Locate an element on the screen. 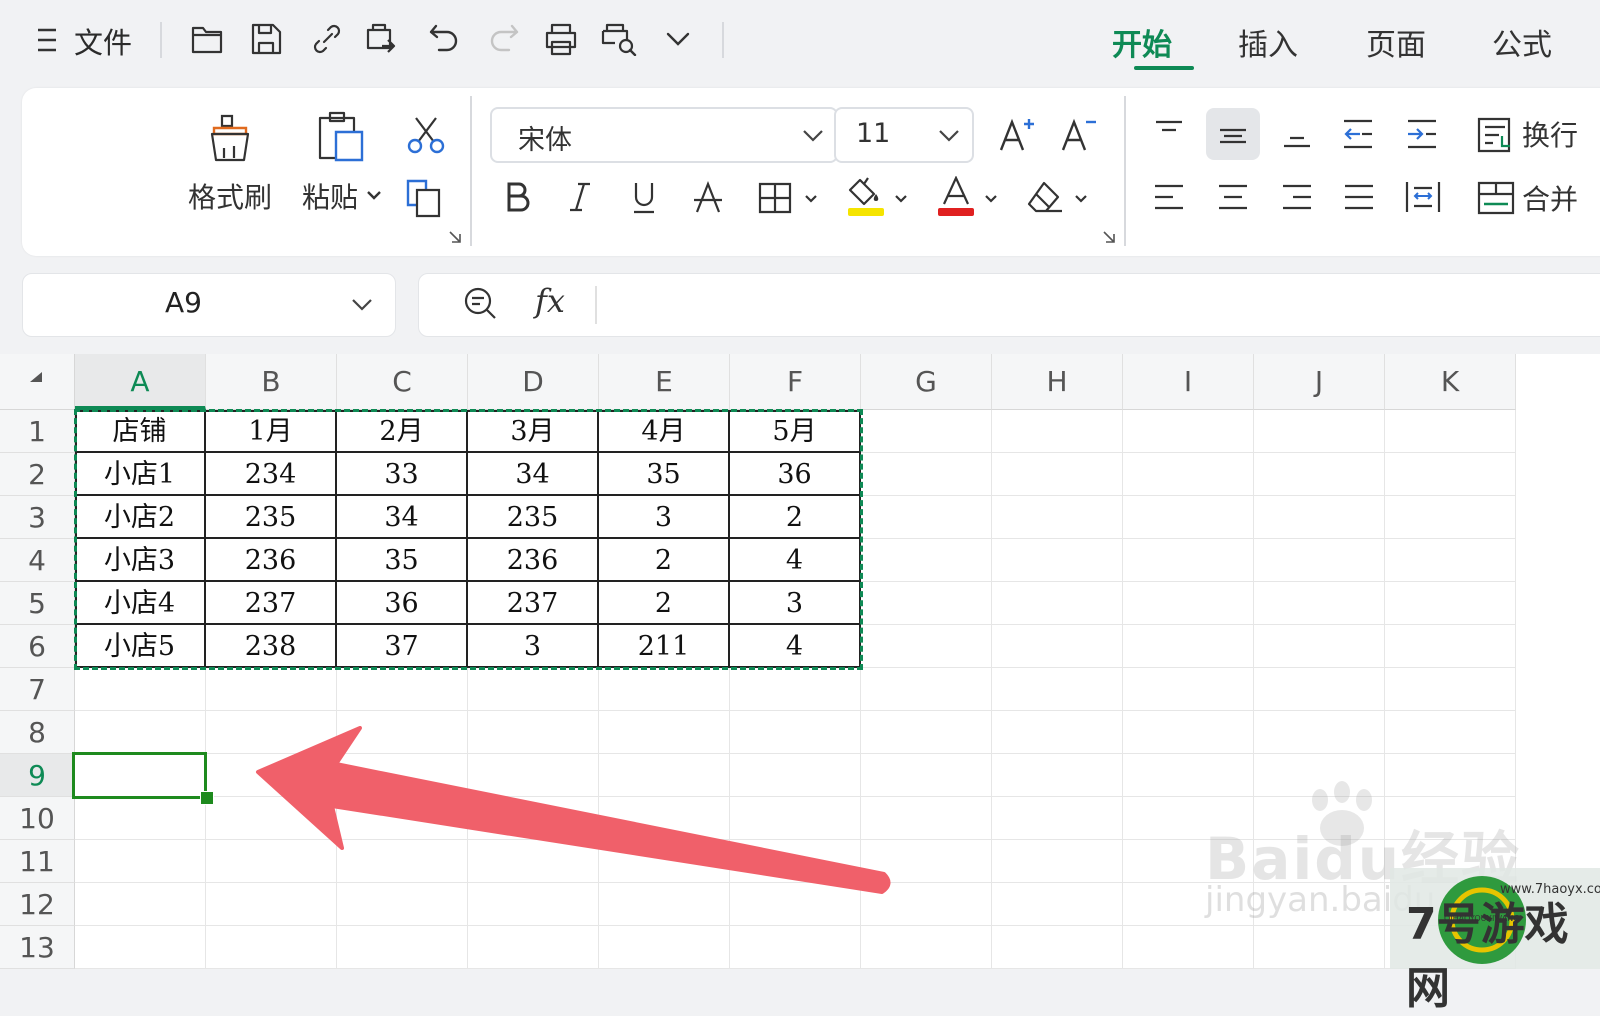 The height and width of the screenshot is (1016, 1600). cell-k5 is located at coordinates (1450, 603).